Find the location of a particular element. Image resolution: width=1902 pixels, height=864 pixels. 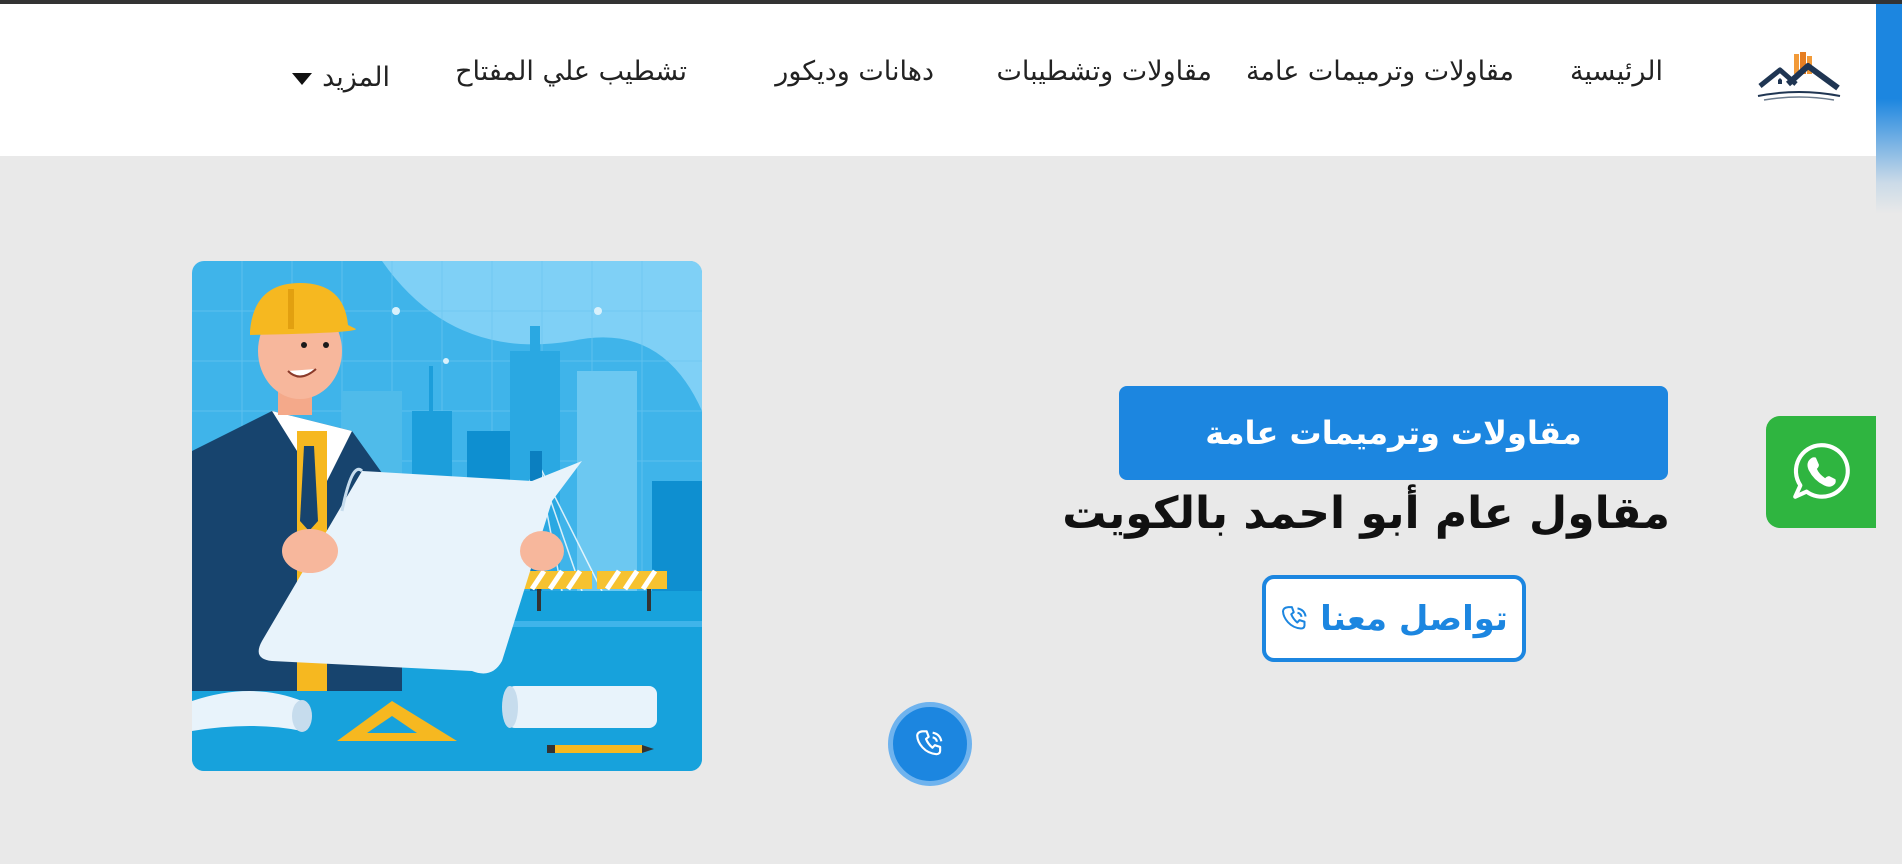

contact-button: تواصل معنا is located at coordinates (1394, 618).